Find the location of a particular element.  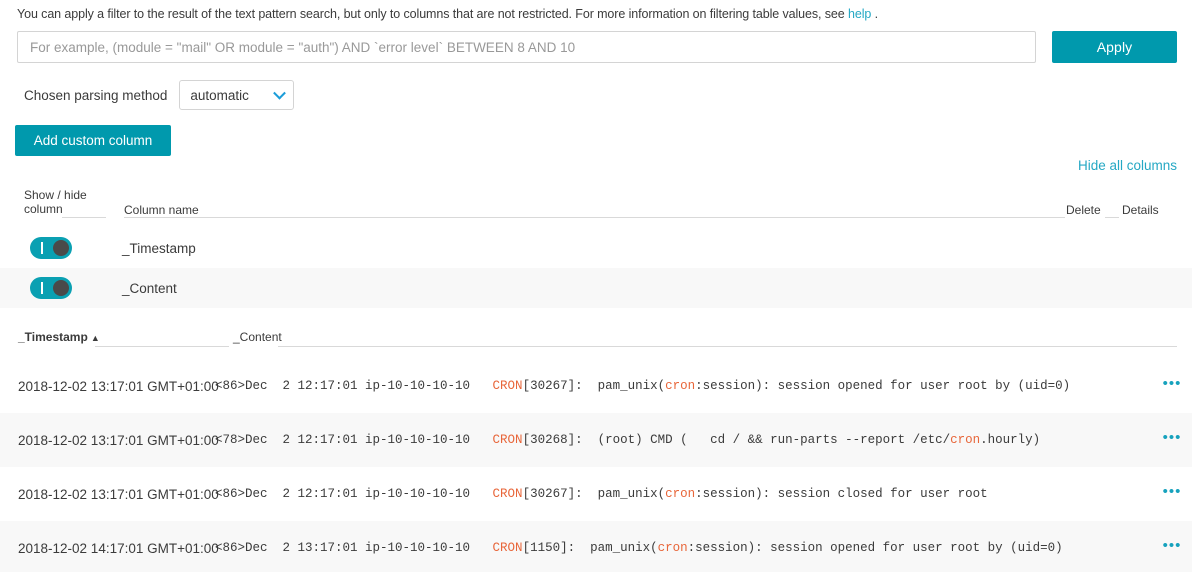

hide-all-columns-link: Hide all columns is located at coordinates (1127, 165).